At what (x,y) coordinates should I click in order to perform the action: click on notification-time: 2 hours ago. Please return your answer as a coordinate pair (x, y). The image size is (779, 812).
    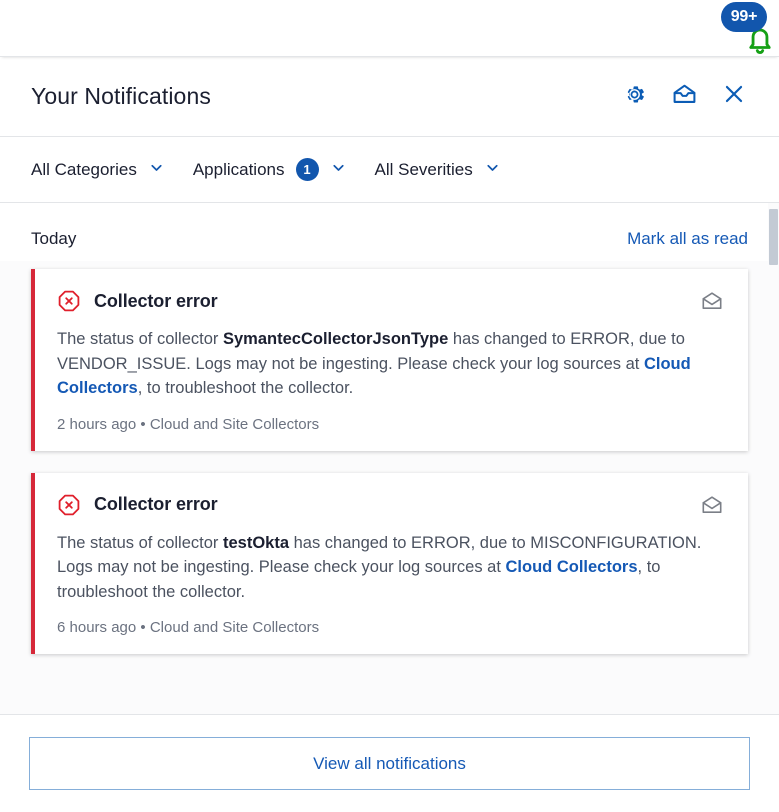
    Looking at the image, I should click on (97, 424).